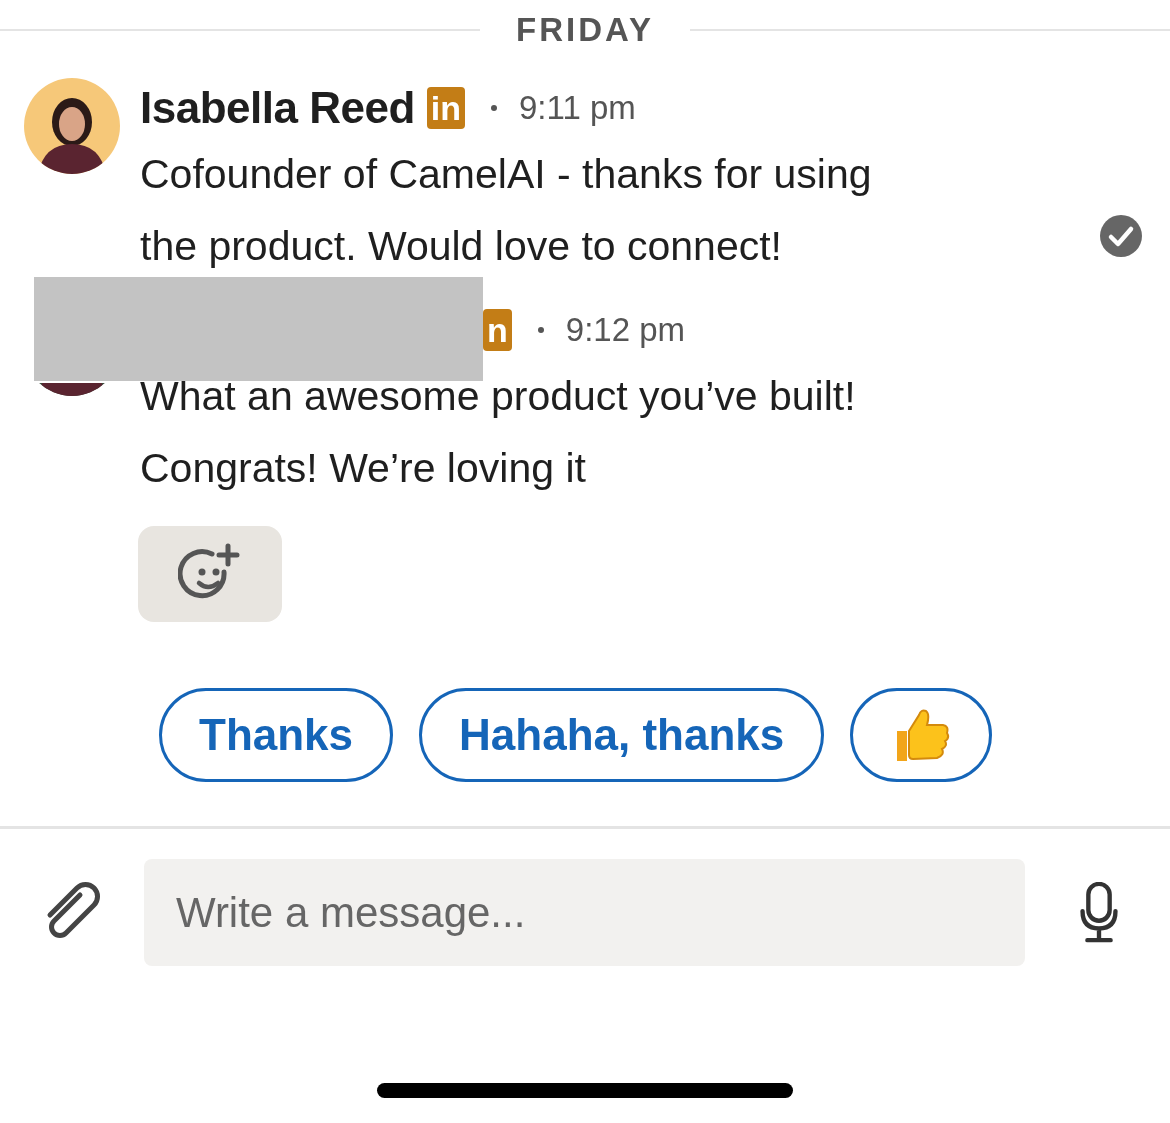  What do you see at coordinates (461, 246) in the screenshot?
I see `message-text: the product. Would love to connect!` at bounding box center [461, 246].